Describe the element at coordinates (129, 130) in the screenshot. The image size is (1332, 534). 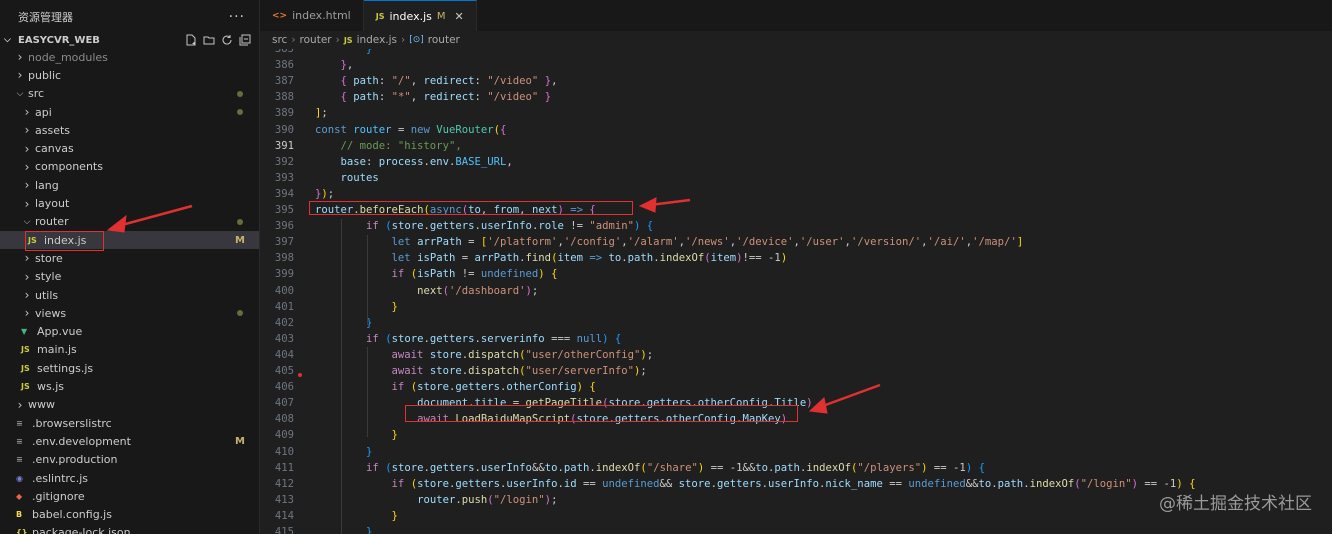
I see `tree-item: › assets` at that location.